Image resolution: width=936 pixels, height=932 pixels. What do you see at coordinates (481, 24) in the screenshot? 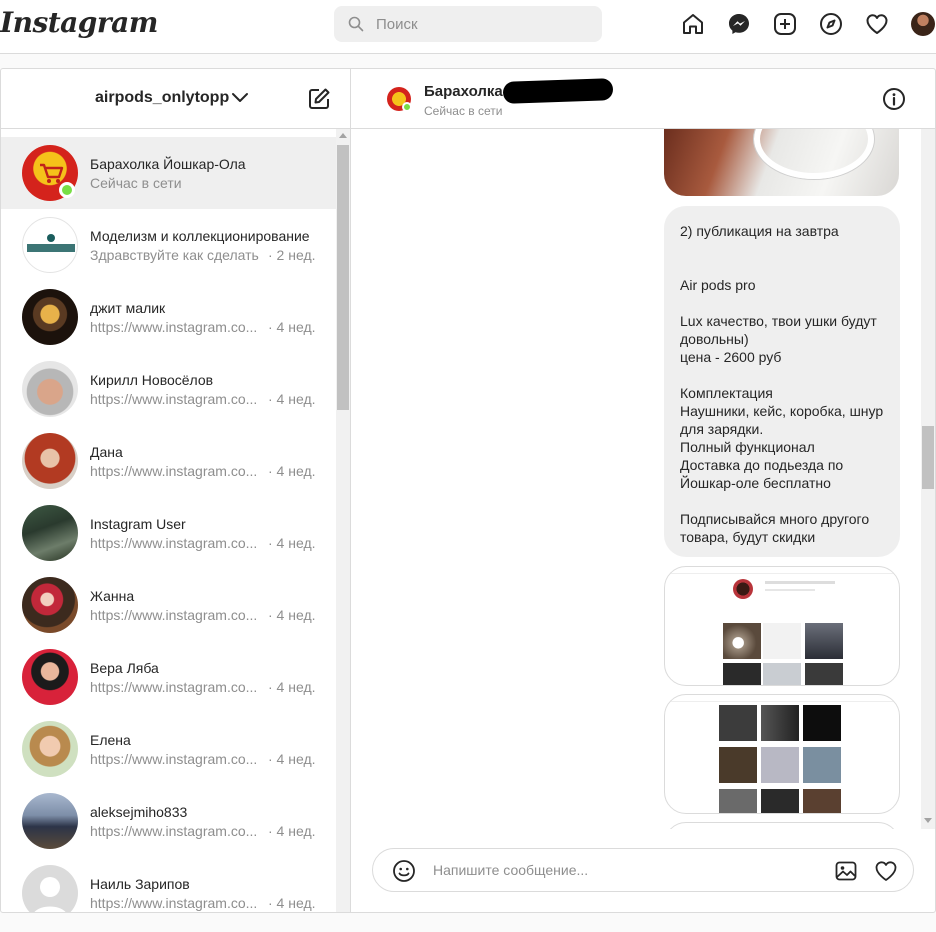
I see `search-input` at bounding box center [481, 24].